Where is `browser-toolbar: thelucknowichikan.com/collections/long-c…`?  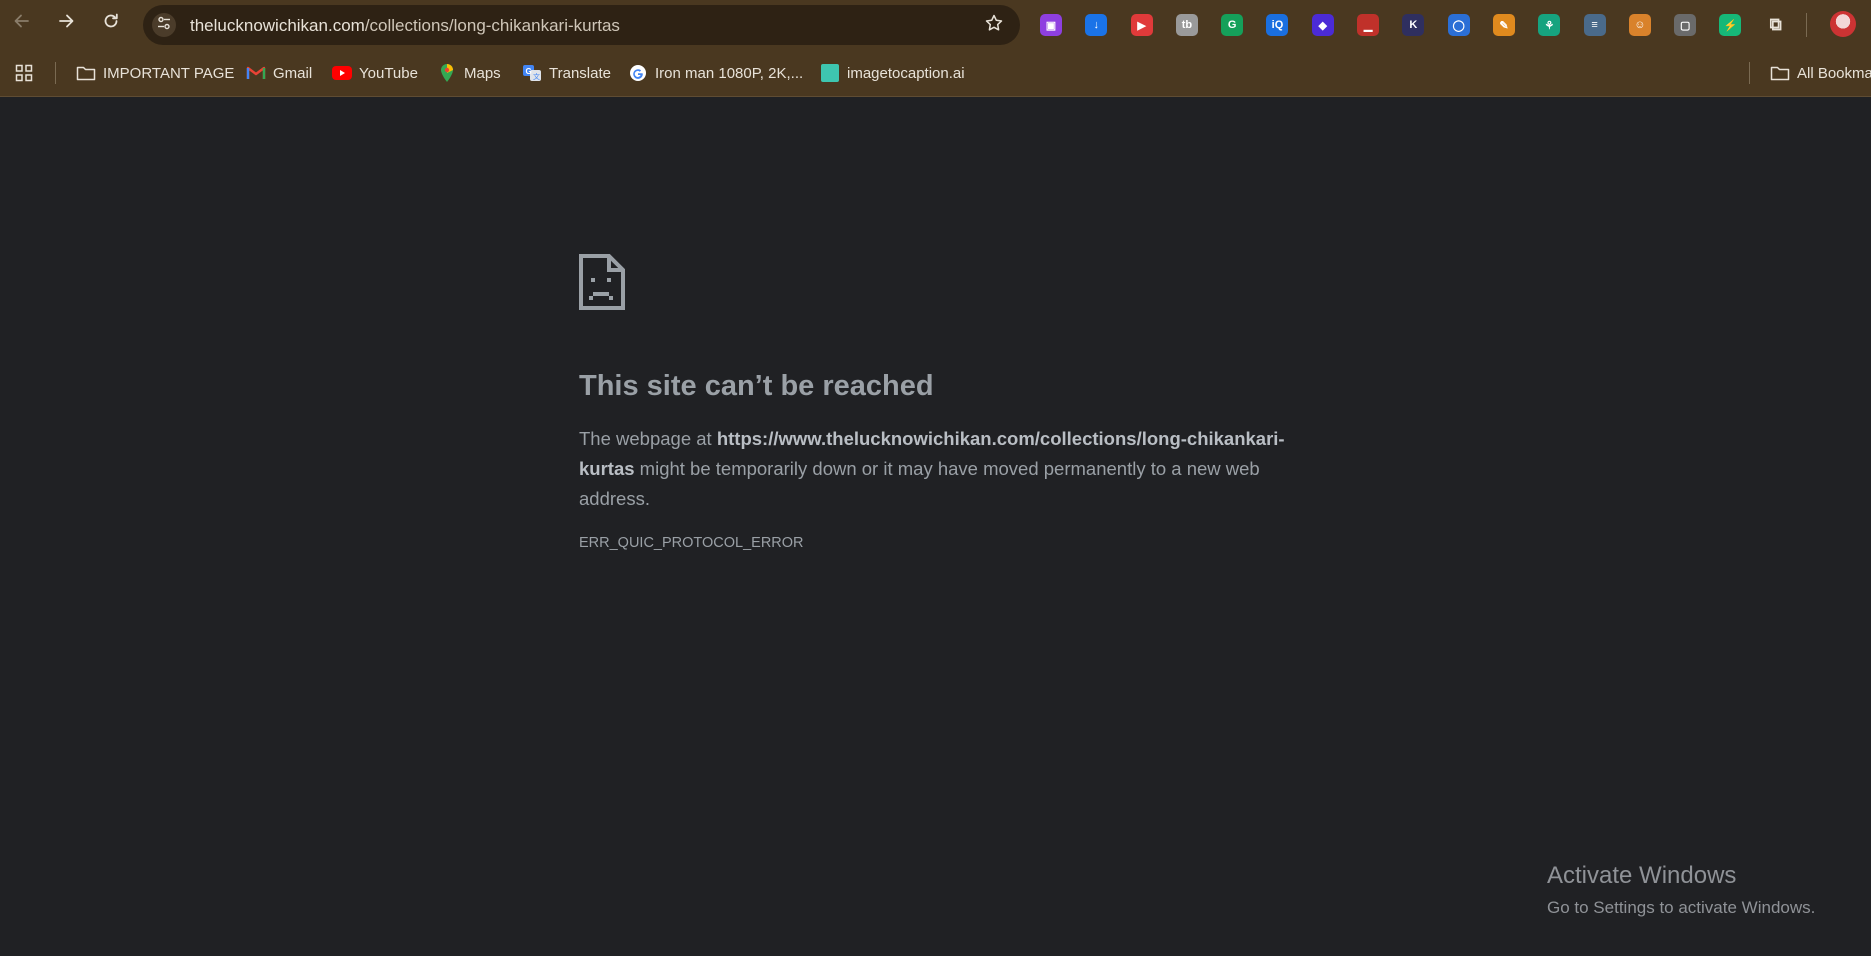
browser-toolbar: thelucknowichikan.com/collections/long-c… is located at coordinates (935, 25).